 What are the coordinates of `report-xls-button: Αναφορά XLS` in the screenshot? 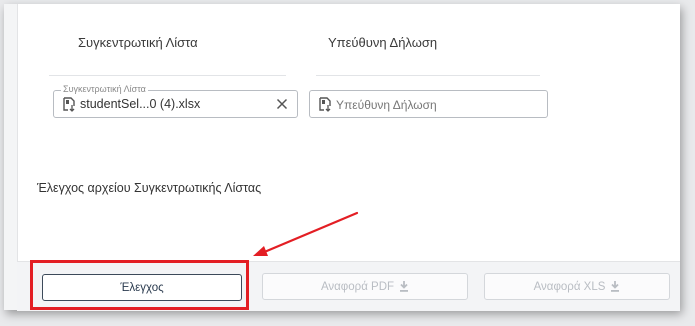 It's located at (577, 286).